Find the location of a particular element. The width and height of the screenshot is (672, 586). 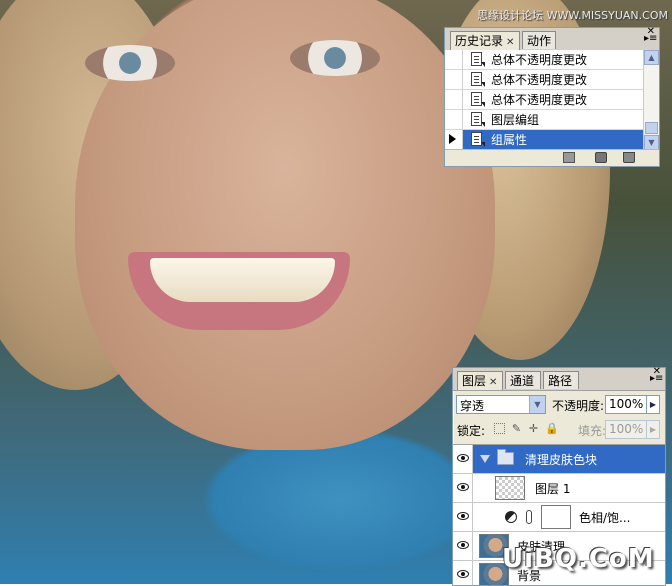

lock-all-icon: 🔒 is located at coordinates (552, 428).